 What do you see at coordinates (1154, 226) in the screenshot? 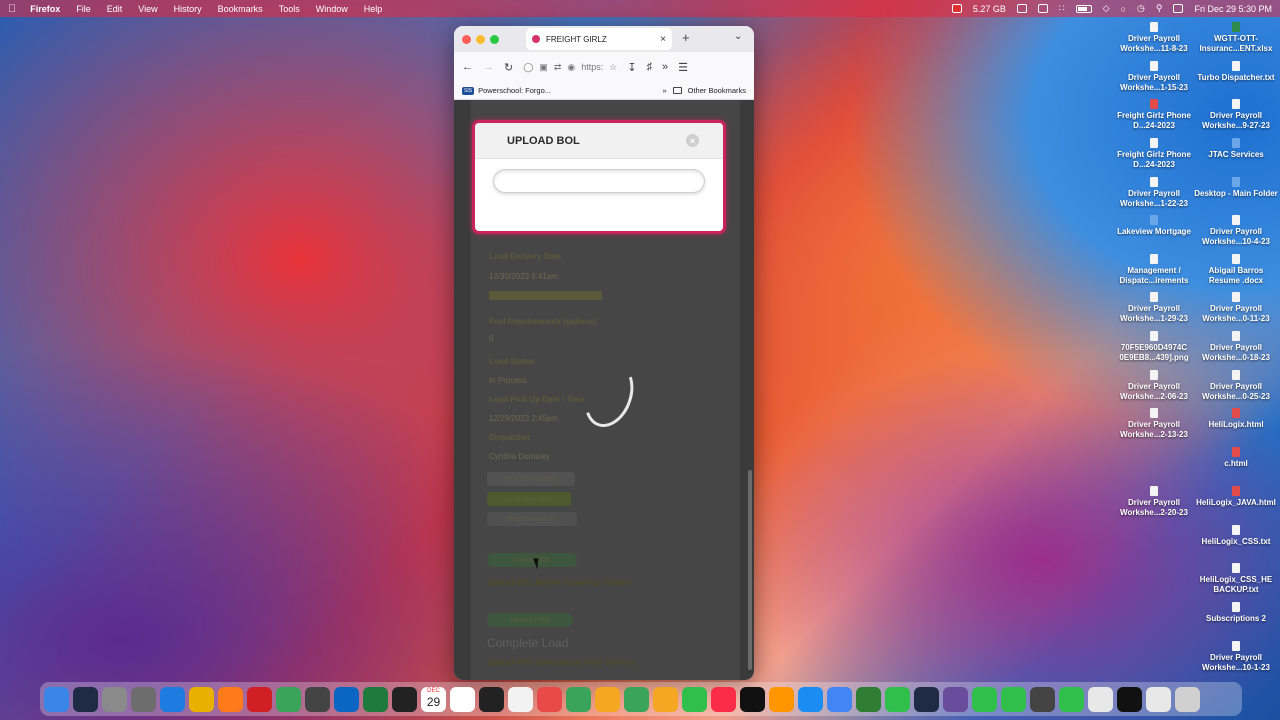
I see `desktop-icon: Lakeview Mortgage` at bounding box center [1154, 226].